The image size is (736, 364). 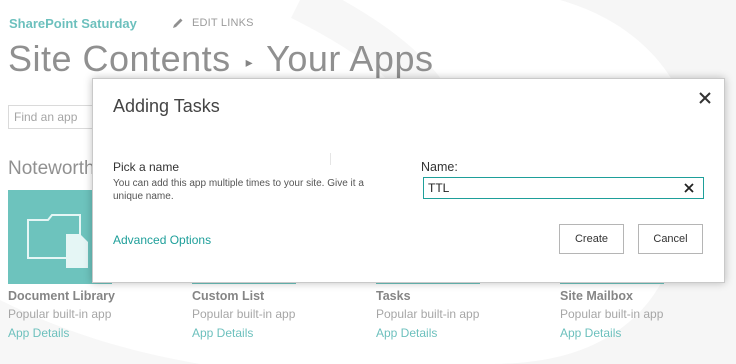 What do you see at coordinates (439, 167) in the screenshot?
I see `name-label: Name:` at bounding box center [439, 167].